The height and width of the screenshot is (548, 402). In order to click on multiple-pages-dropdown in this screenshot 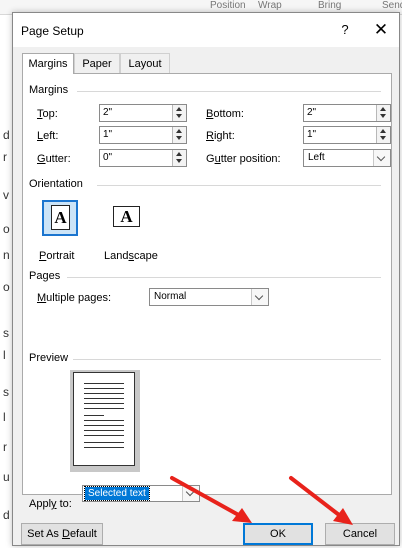, I will do `click(259, 297)`.